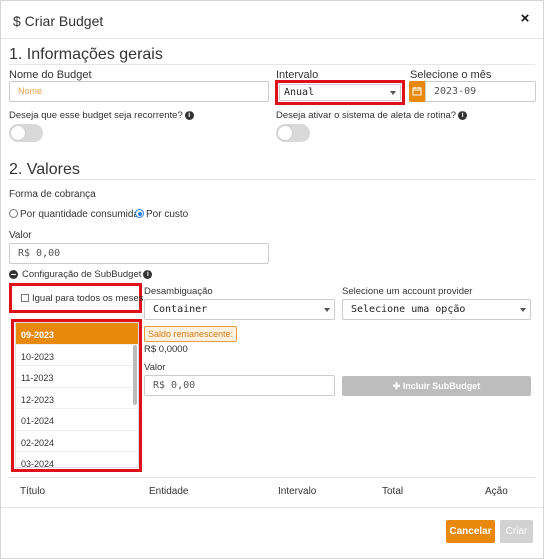  Describe the element at coordinates (20, 235) in the screenshot. I see `value-label: Valor` at that location.